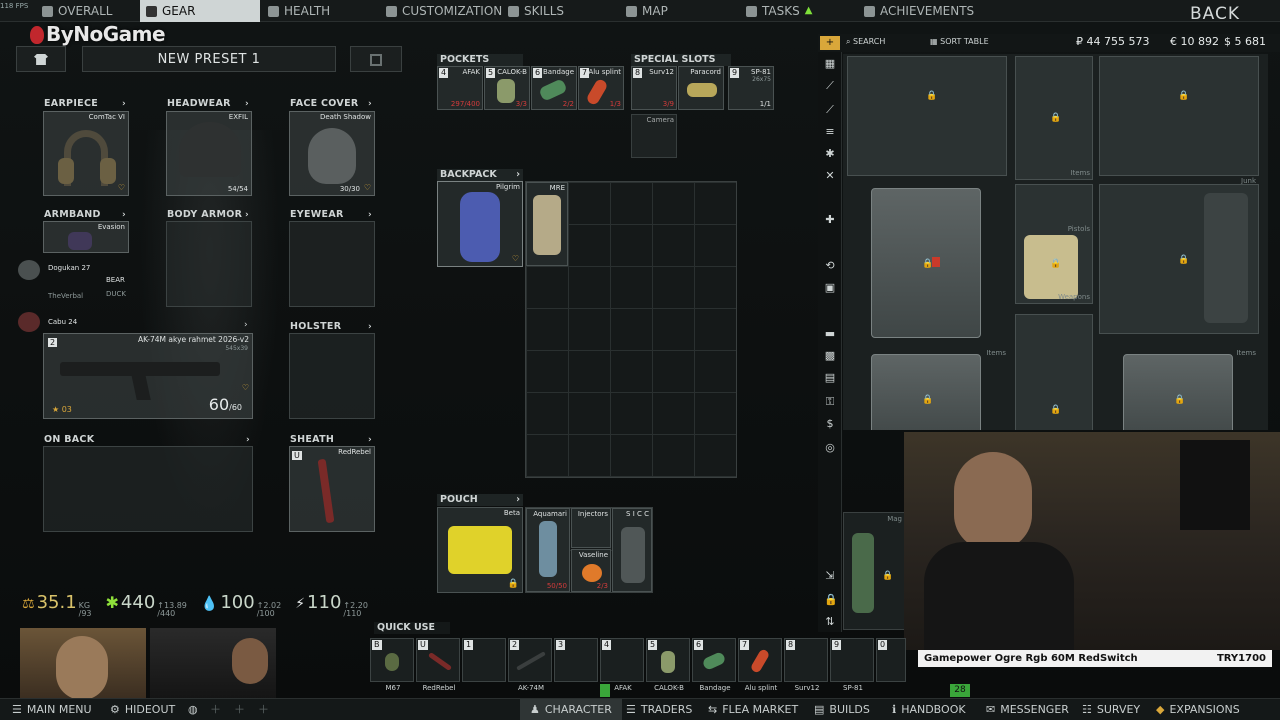 This screenshot has width=1280, height=720. I want to click on quick-slot: 8, so click(806, 660).